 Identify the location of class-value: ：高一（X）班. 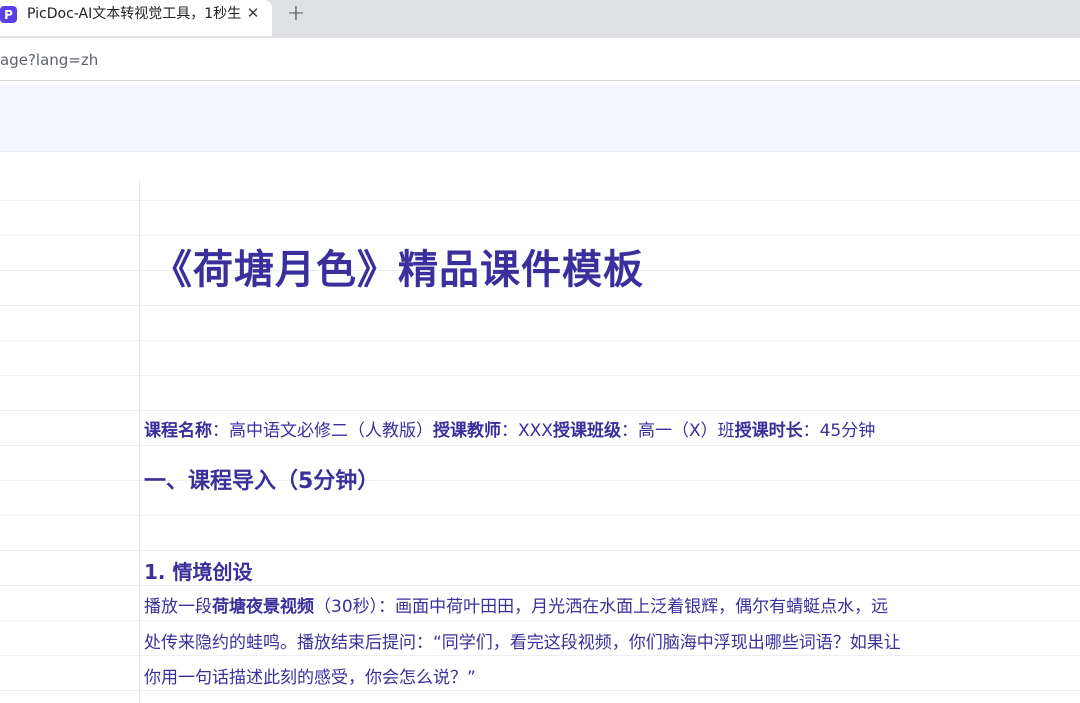
(677, 431).